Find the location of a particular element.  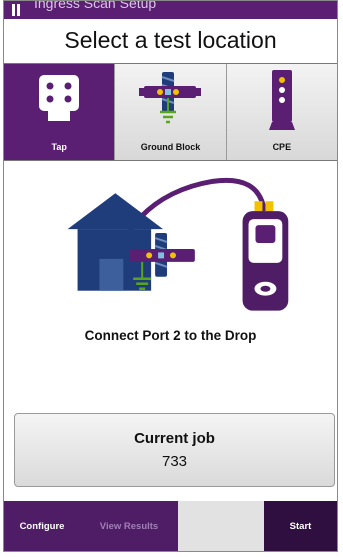

start-button: Start is located at coordinates (300, 526).